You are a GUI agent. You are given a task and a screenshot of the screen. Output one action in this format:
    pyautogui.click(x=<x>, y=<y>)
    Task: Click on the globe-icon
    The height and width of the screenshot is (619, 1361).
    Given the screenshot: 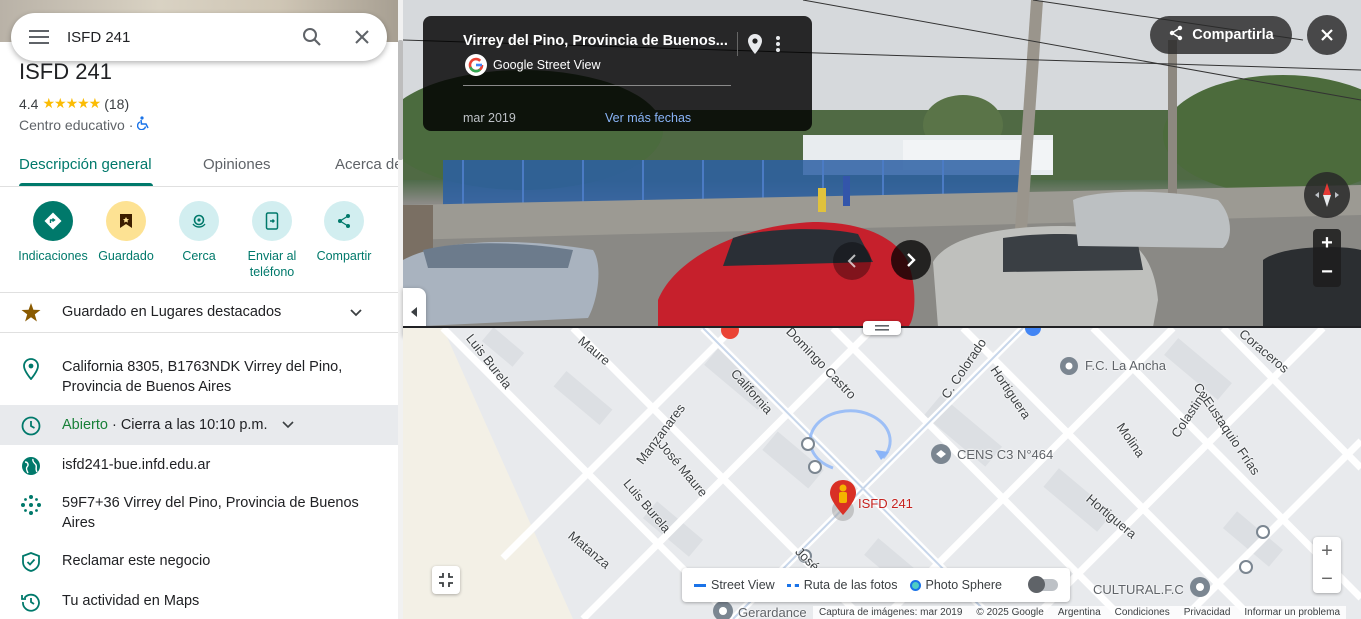 What is the action you would take?
    pyautogui.click(x=31, y=465)
    